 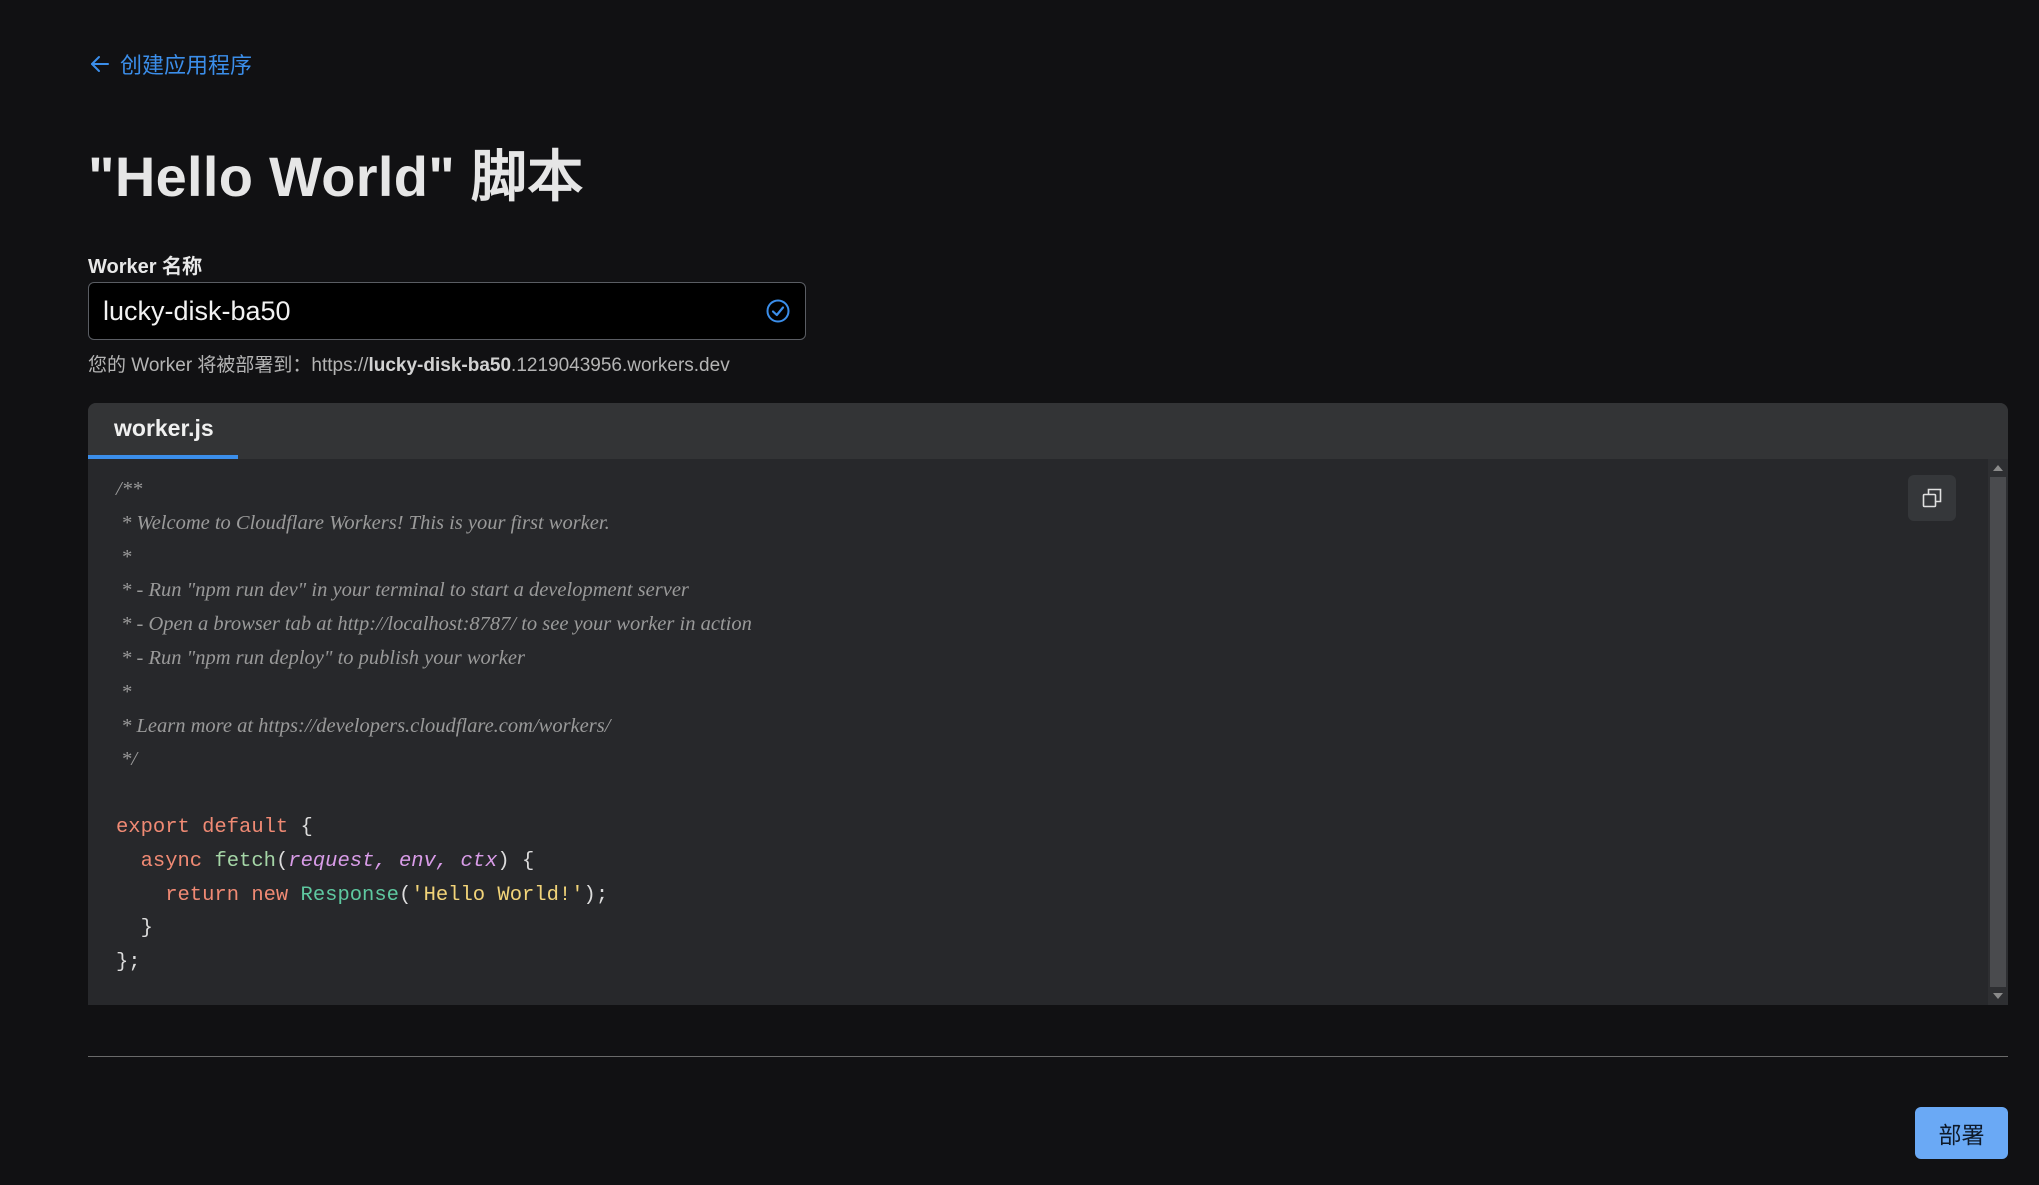 I want to click on deploy-url-suffix: .1219043956.workers.dev, so click(x=620, y=365).